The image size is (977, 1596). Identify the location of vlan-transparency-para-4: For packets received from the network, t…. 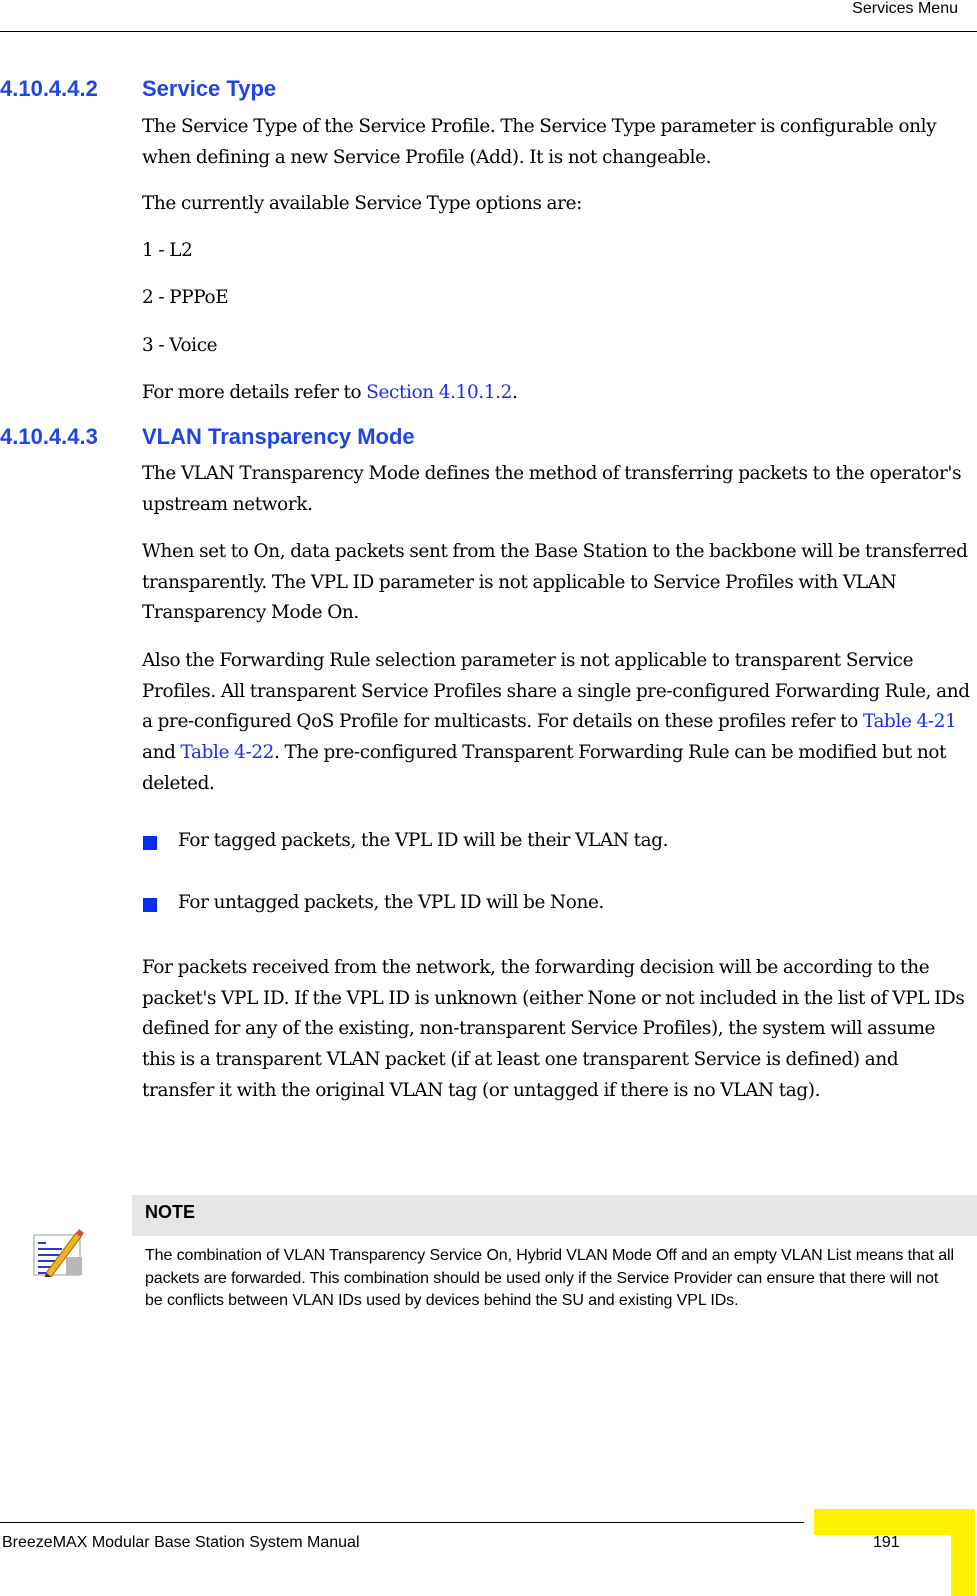
(553, 1029).